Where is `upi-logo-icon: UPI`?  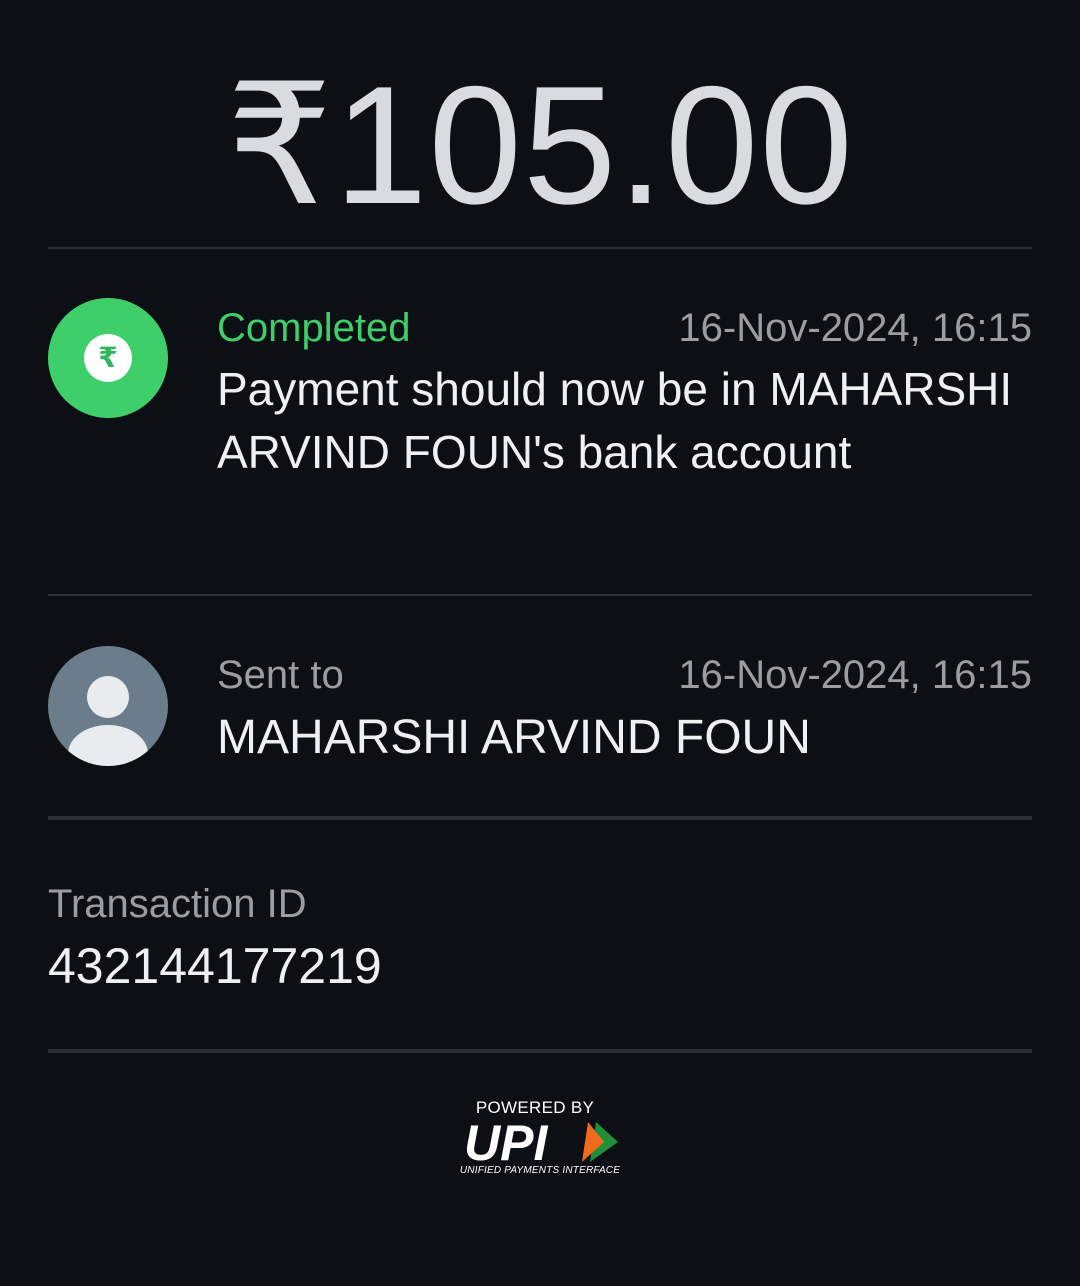 upi-logo-icon: UPI is located at coordinates (542, 1143).